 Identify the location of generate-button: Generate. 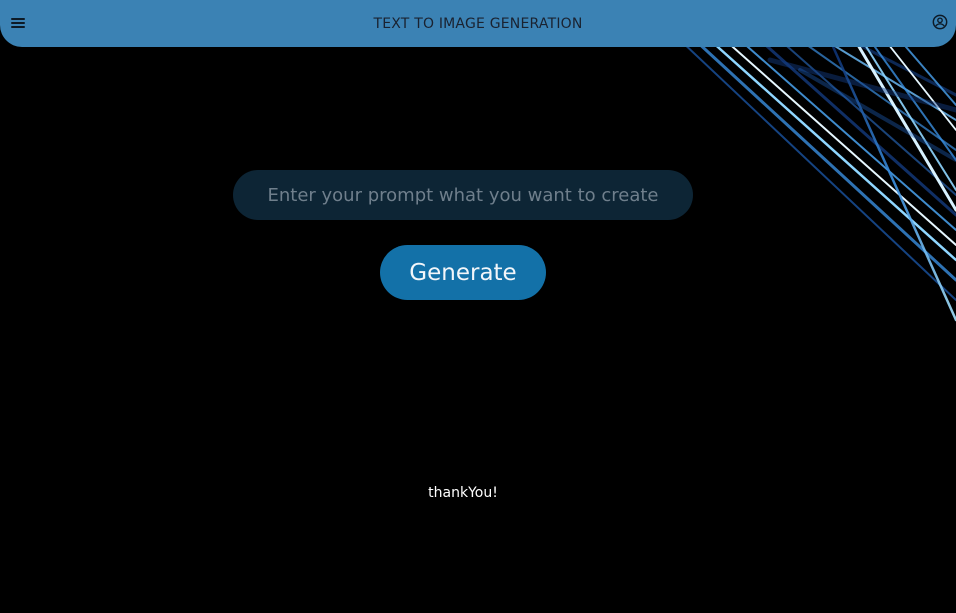
(463, 272).